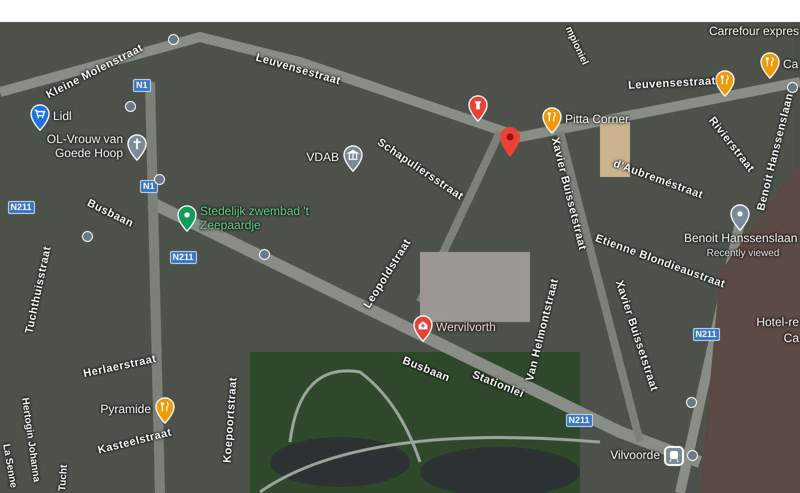  I want to click on place-label: OL-Vrouw van Goede Hoop, so click(73, 146).